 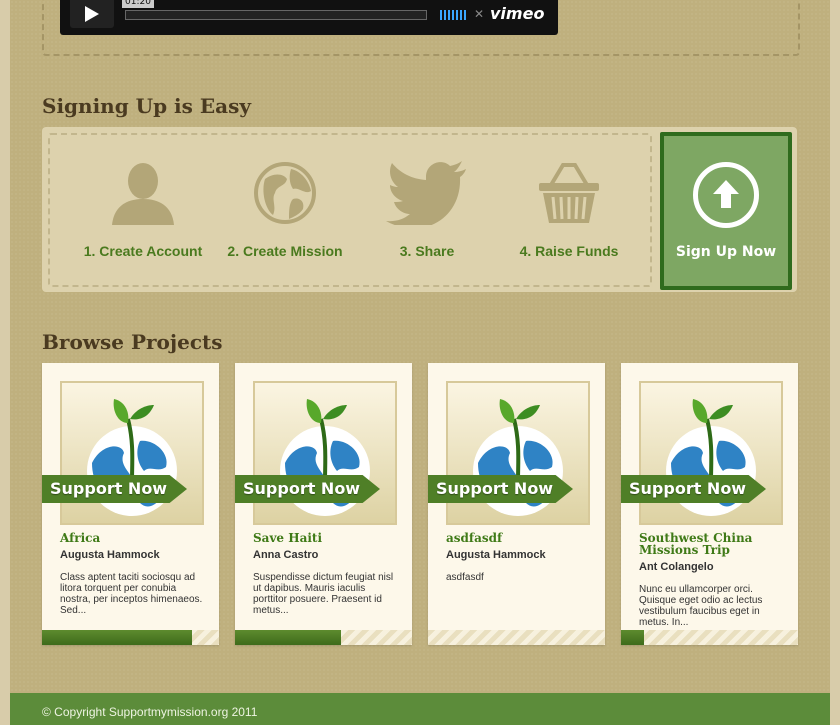 I want to click on step-raise-funds: 4. Raise Funds, so click(x=569, y=210).